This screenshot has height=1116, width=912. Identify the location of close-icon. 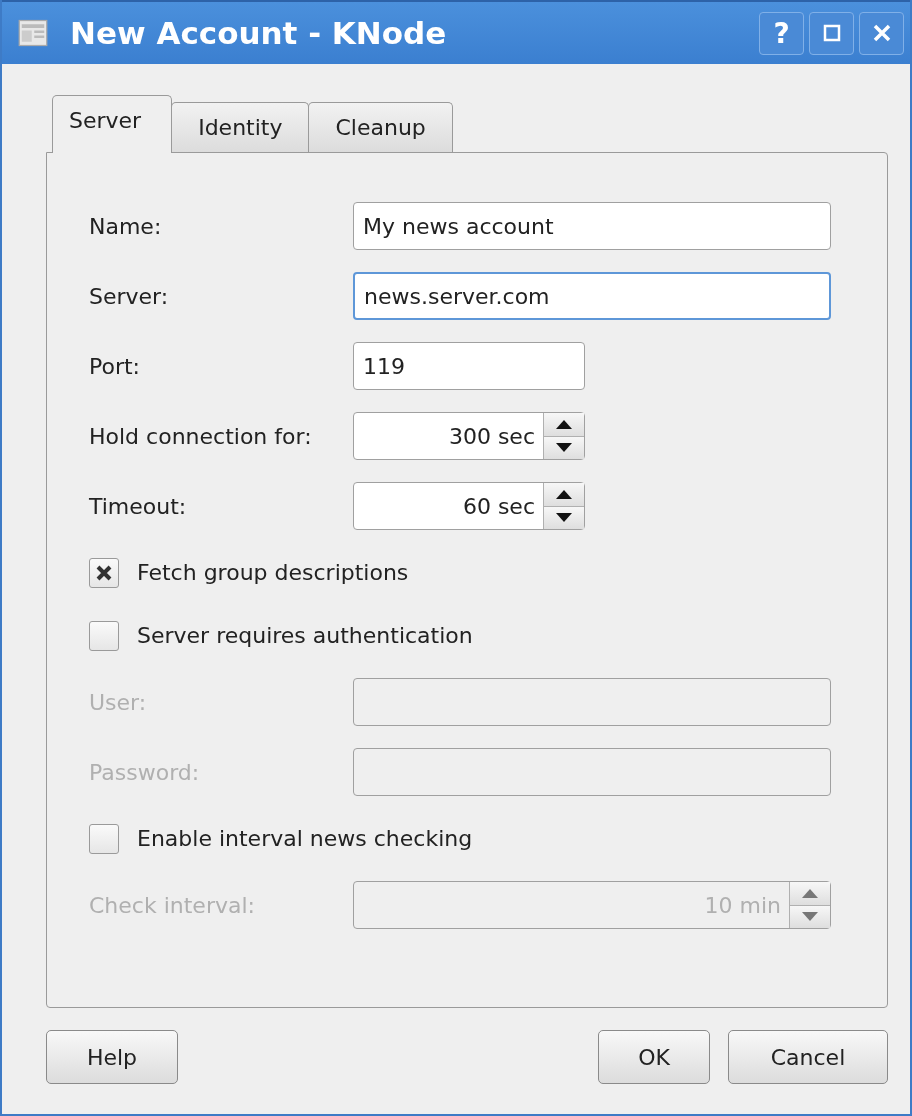
(881, 33).